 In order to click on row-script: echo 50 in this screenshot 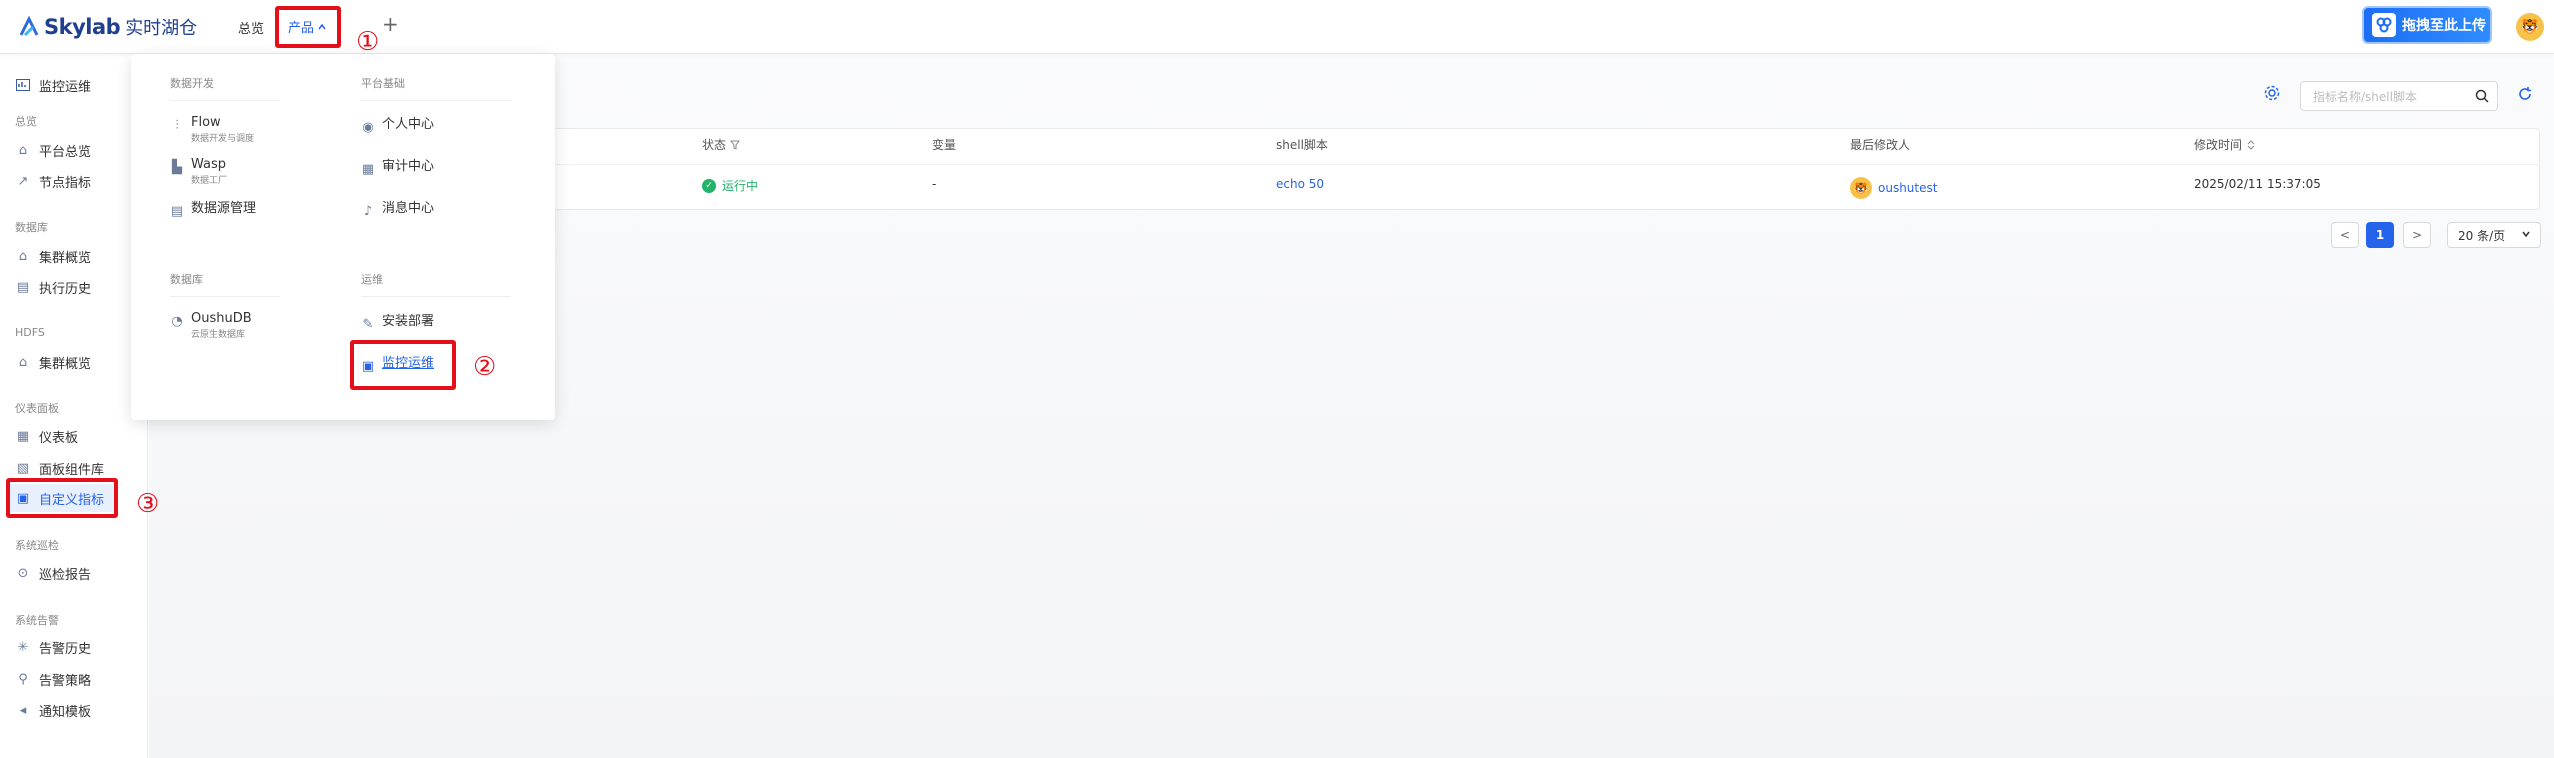, I will do `click(1300, 184)`.